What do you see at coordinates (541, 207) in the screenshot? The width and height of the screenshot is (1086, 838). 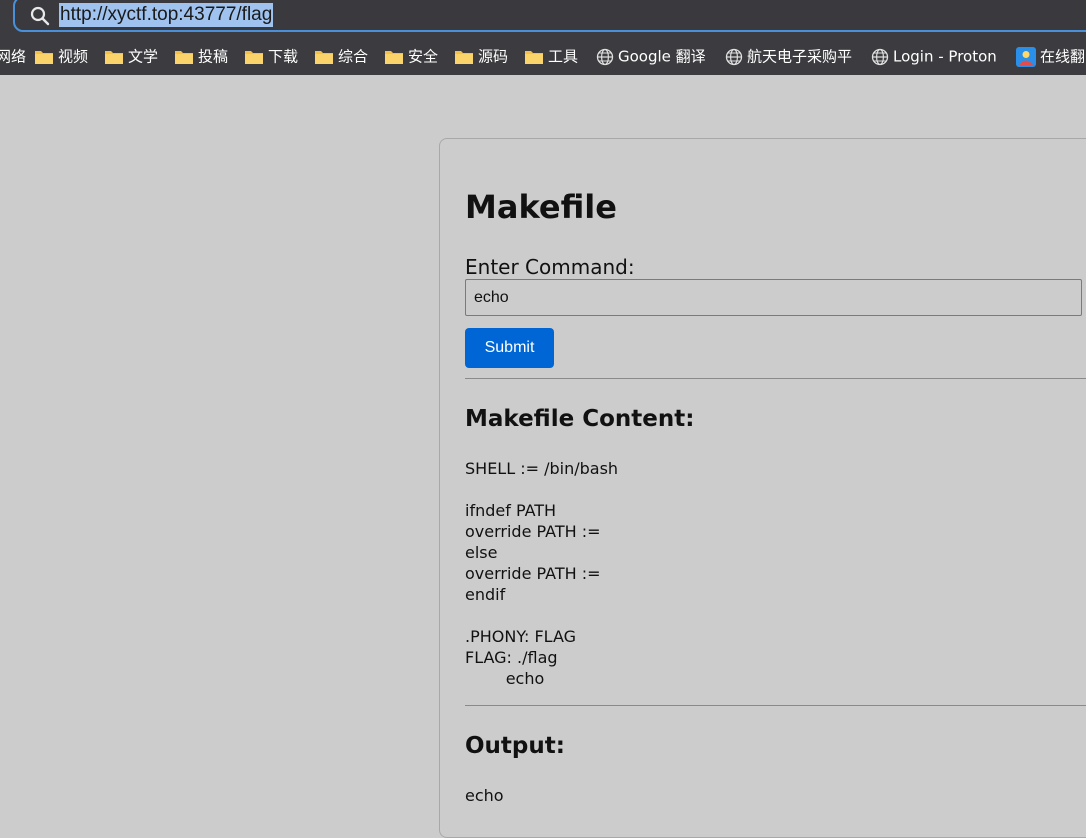 I see `page-title: Makefile` at bounding box center [541, 207].